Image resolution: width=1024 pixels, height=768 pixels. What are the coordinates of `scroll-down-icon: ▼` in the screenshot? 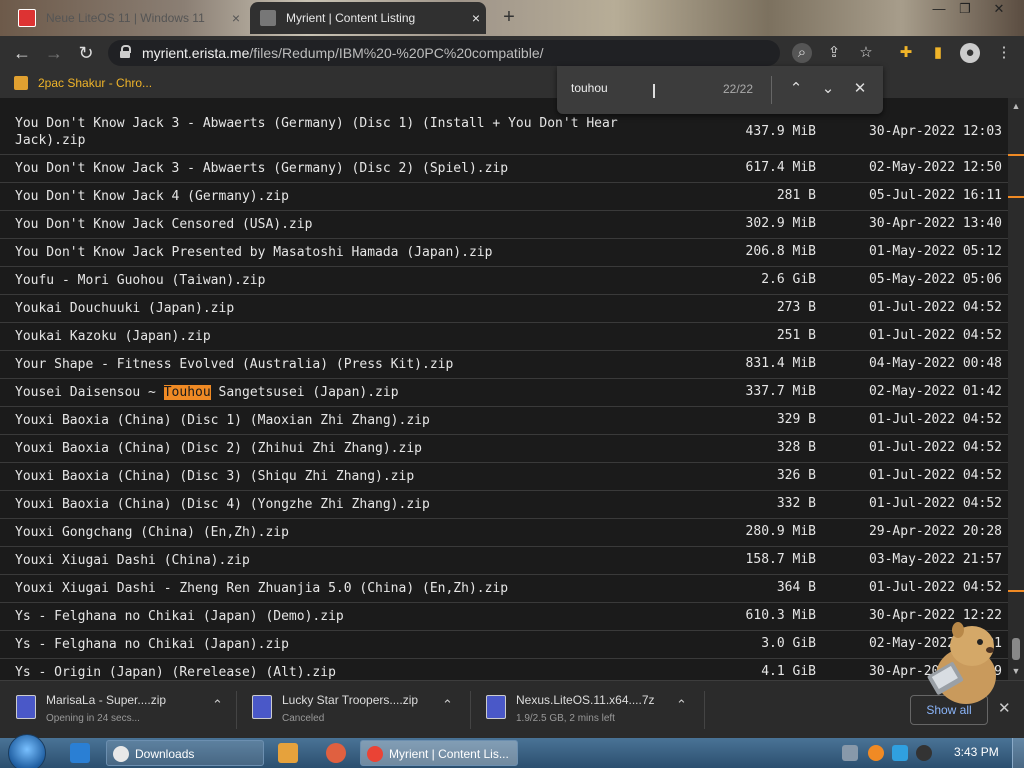 It's located at (1016, 671).